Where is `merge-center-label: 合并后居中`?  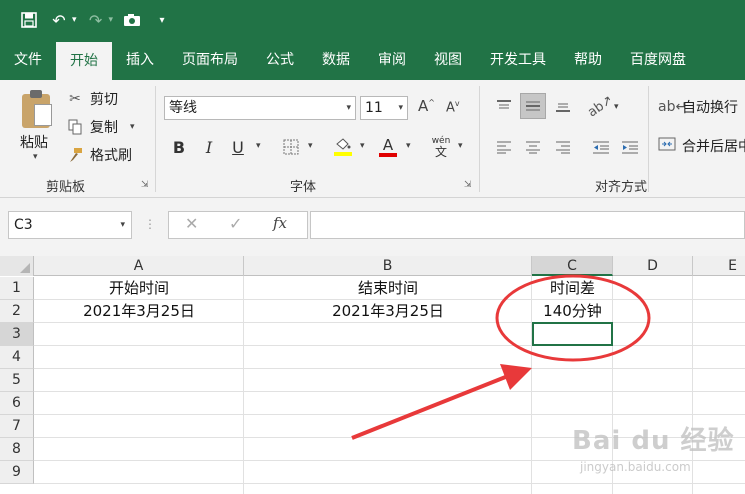 merge-center-label: 合并后居中 is located at coordinates (713, 147).